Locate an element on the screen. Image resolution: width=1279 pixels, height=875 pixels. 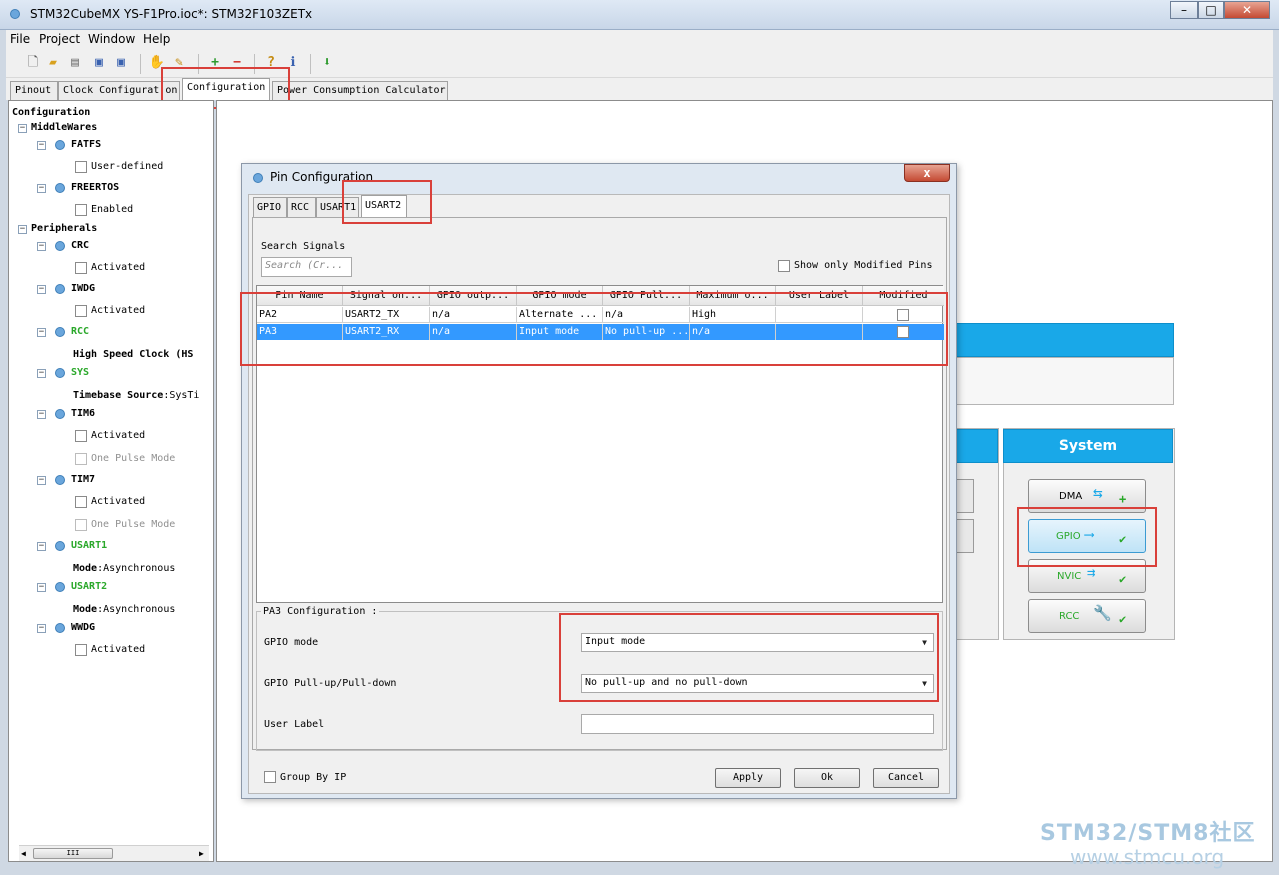
maximize-button: □ is located at coordinates (1211, 10).